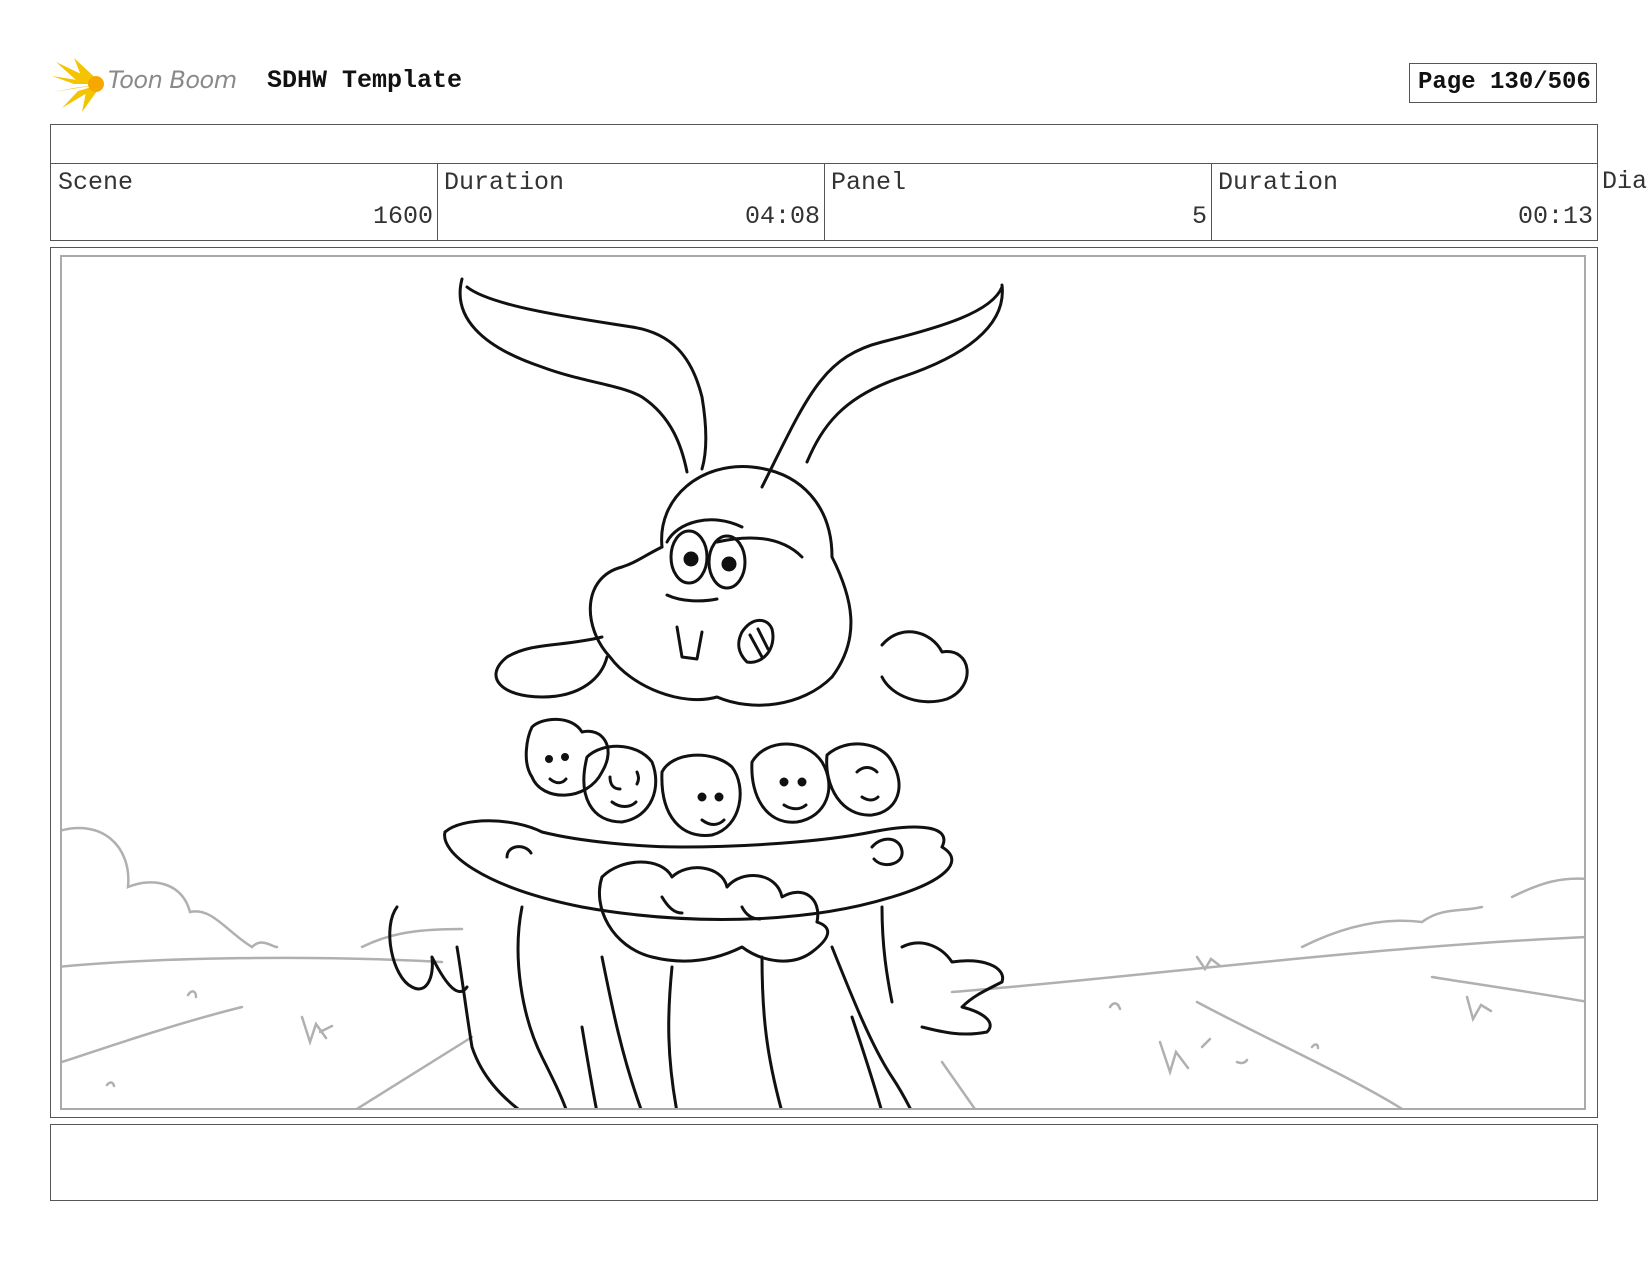  What do you see at coordinates (78, 85) in the screenshot?
I see `sunburst-logo-icon` at bounding box center [78, 85].